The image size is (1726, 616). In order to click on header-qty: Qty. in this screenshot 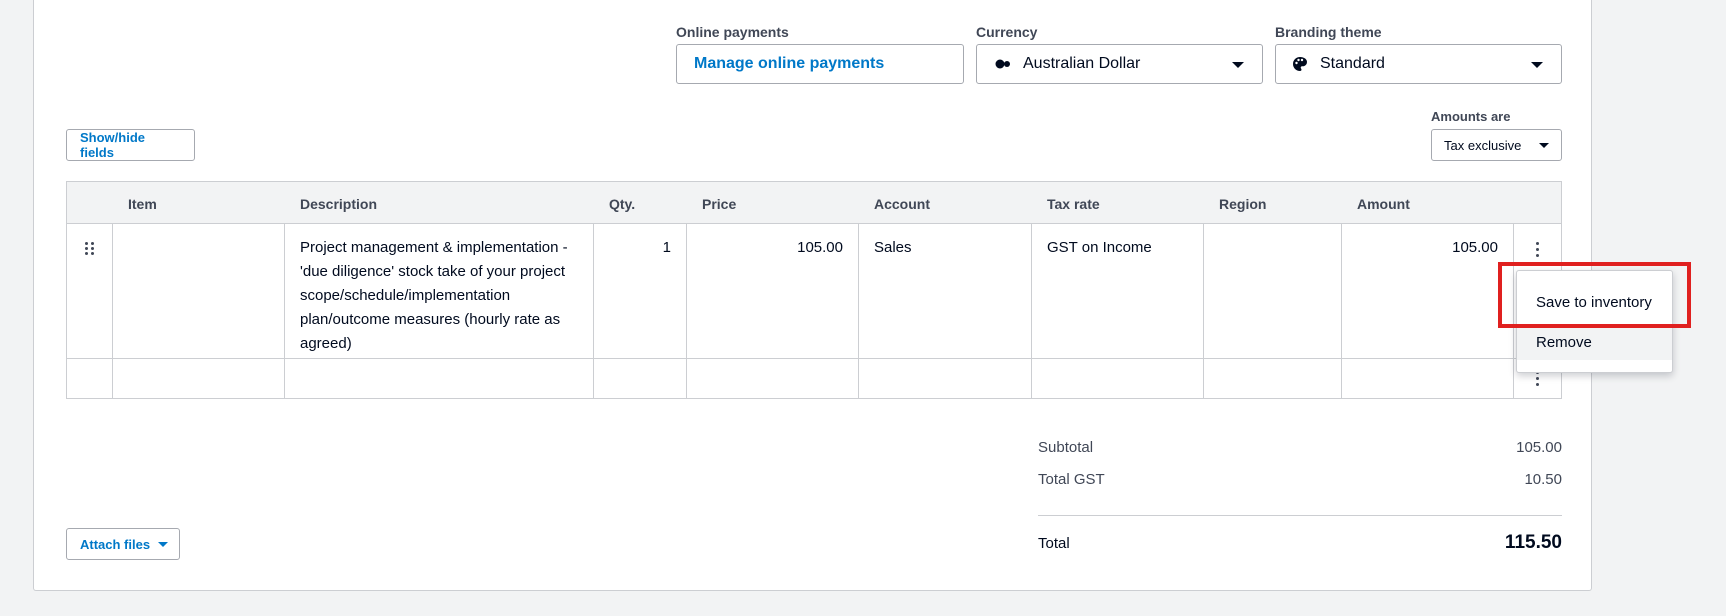, I will do `click(622, 204)`.